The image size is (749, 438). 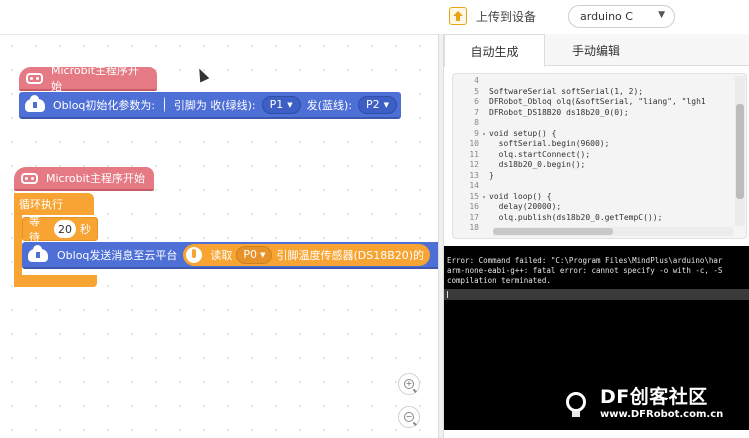 I want to click on pins-label: 引脚为 收(绿线):, so click(x=214, y=105).